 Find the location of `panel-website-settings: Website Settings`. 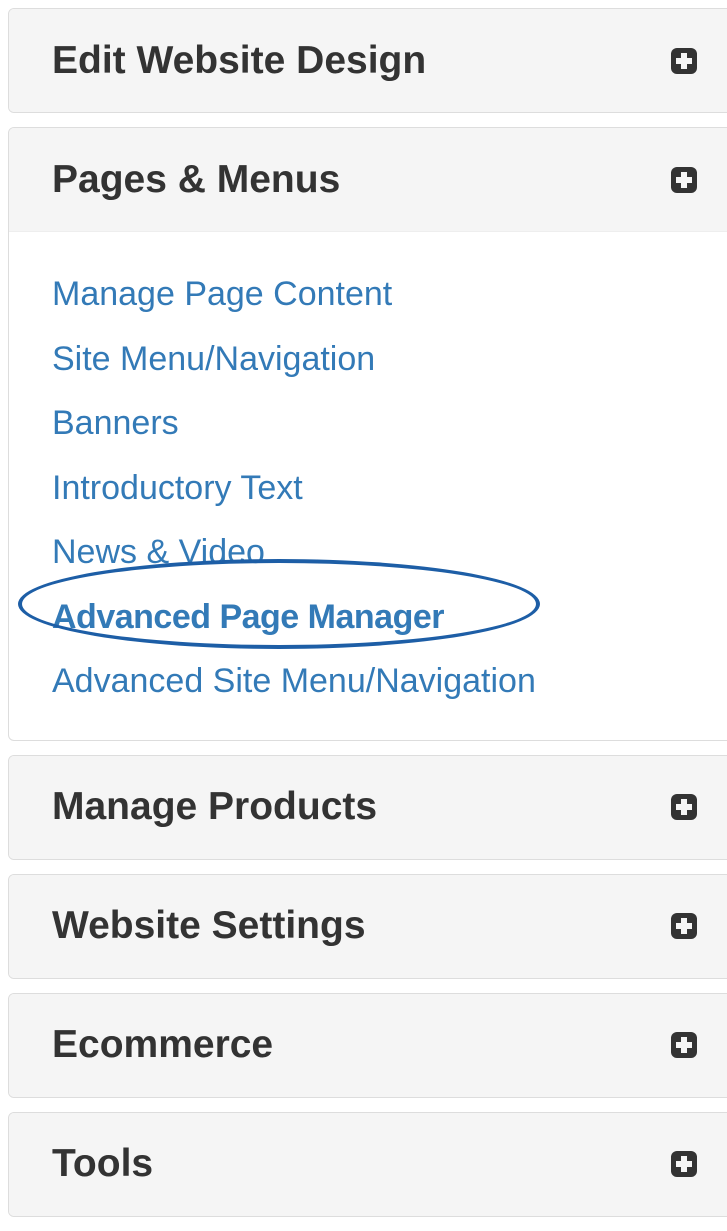

panel-website-settings: Website Settings is located at coordinates (367, 926).